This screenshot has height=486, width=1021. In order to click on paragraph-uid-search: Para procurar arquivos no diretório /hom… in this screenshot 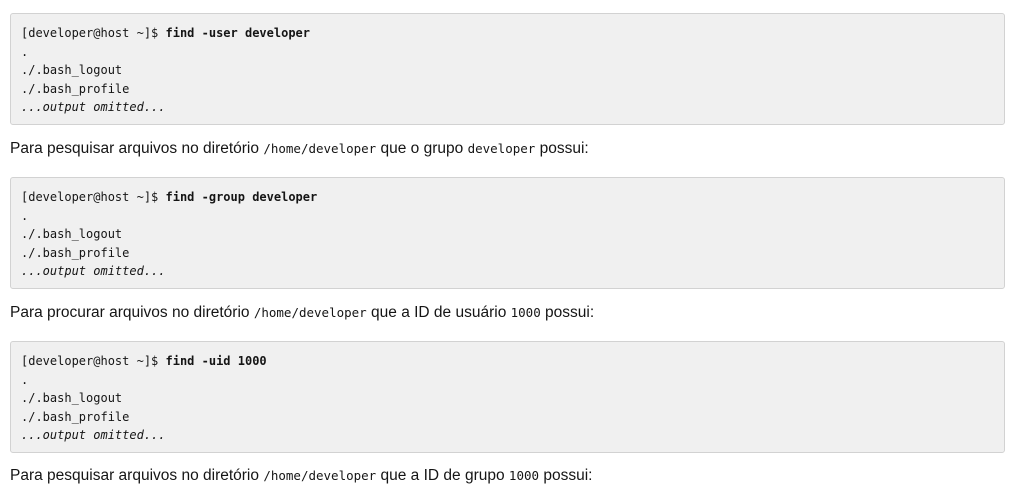, I will do `click(302, 313)`.